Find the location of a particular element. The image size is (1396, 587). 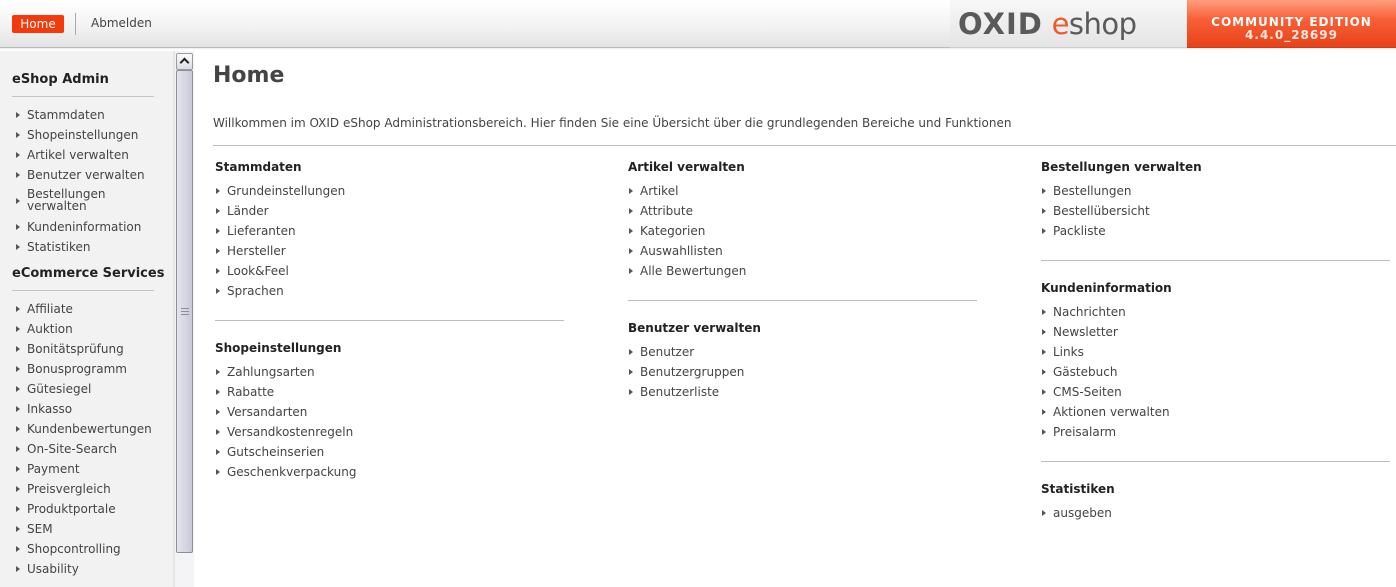

sidebar-item-payment: Payment is located at coordinates (83, 469).